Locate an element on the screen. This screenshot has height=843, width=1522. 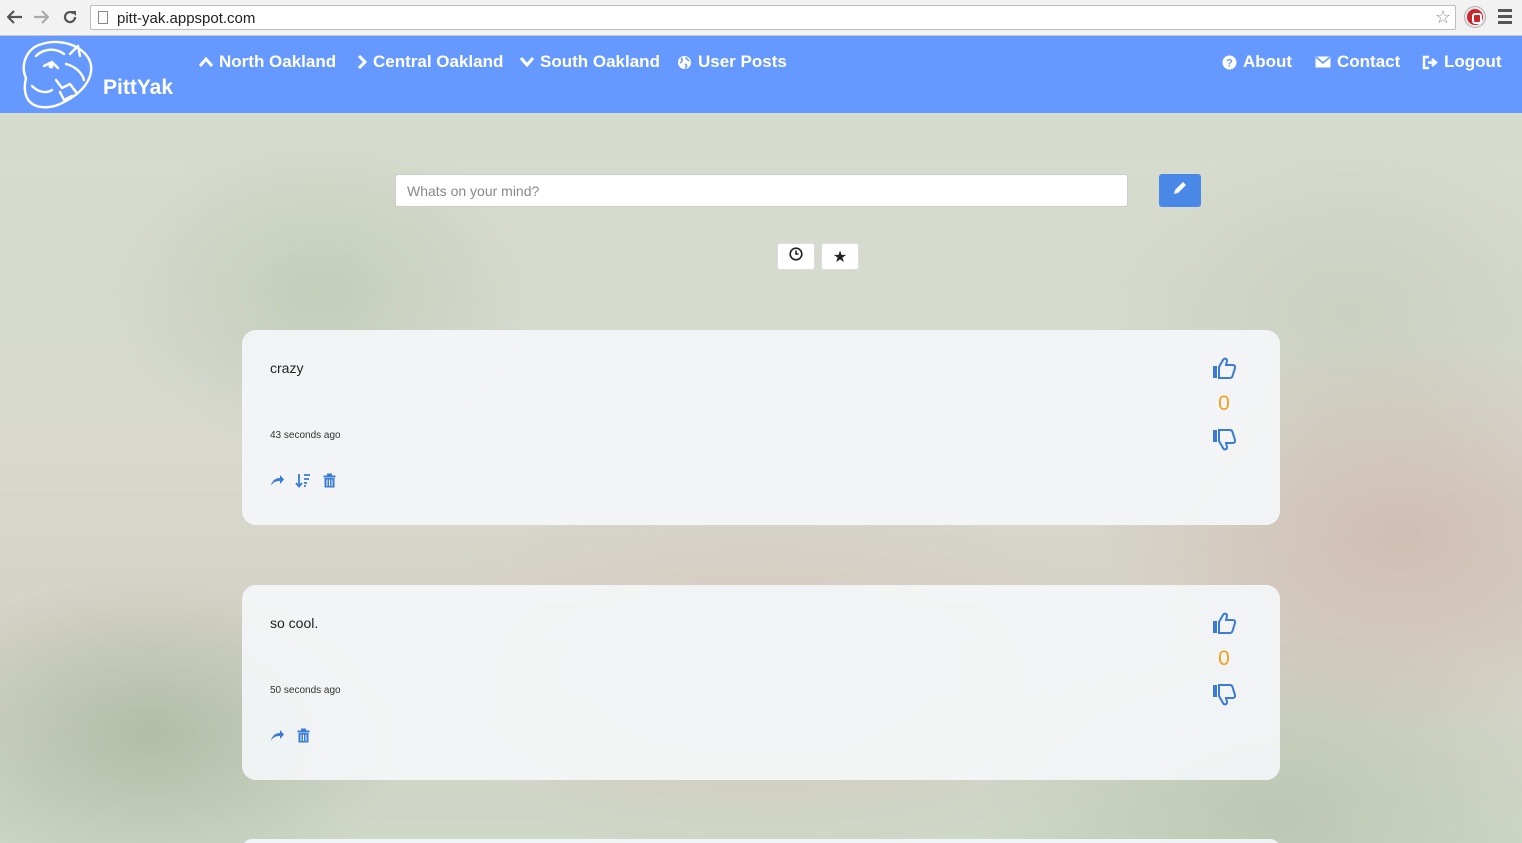
sort-recent-button is located at coordinates (796, 256).